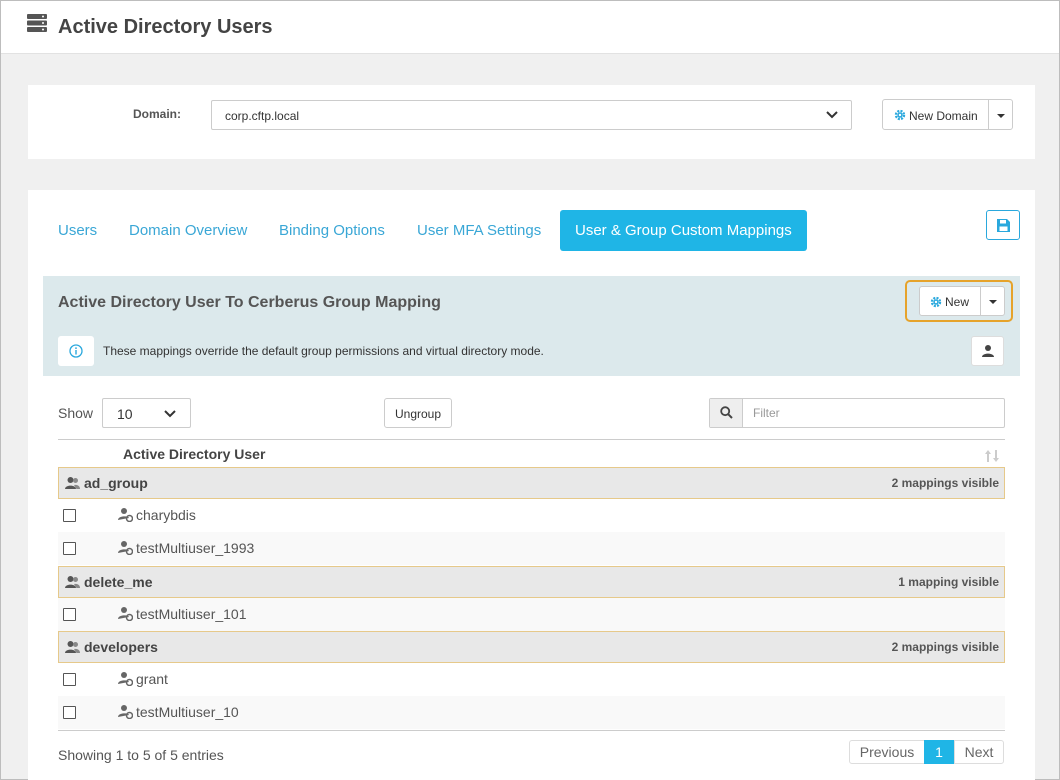  What do you see at coordinates (531, 515) in the screenshot?
I see `table-row: charybdis` at bounding box center [531, 515].